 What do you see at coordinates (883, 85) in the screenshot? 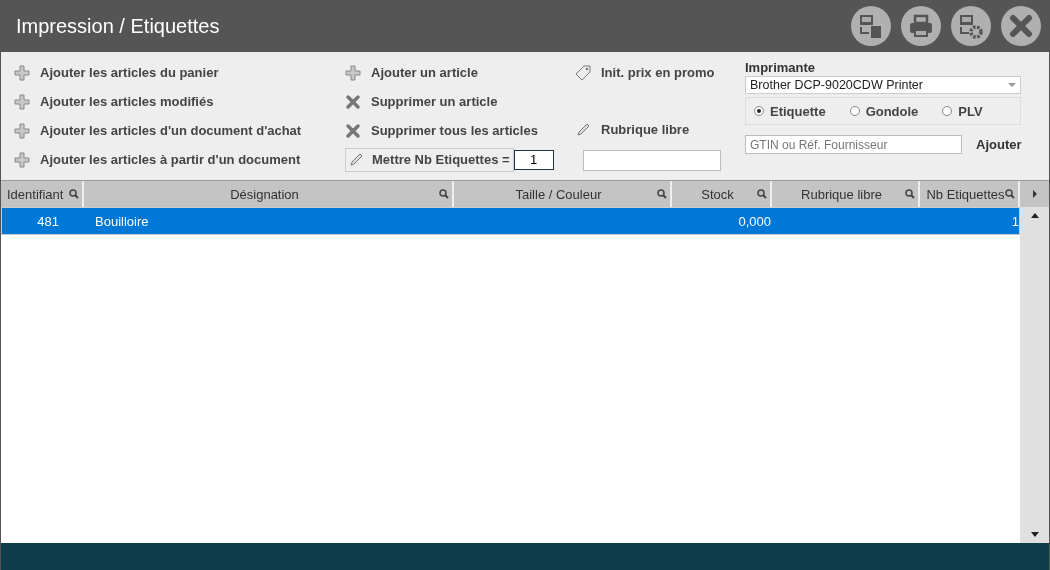
I see `printer-select: Brother DCP-9020CDW Printer` at bounding box center [883, 85].